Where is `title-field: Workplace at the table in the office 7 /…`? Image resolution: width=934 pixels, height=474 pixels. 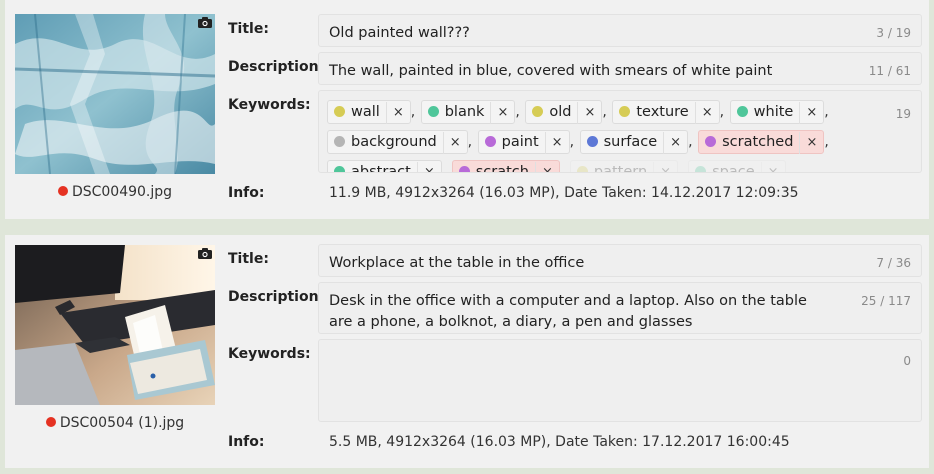 title-field: Workplace at the table in the office 7 /… is located at coordinates (620, 260).